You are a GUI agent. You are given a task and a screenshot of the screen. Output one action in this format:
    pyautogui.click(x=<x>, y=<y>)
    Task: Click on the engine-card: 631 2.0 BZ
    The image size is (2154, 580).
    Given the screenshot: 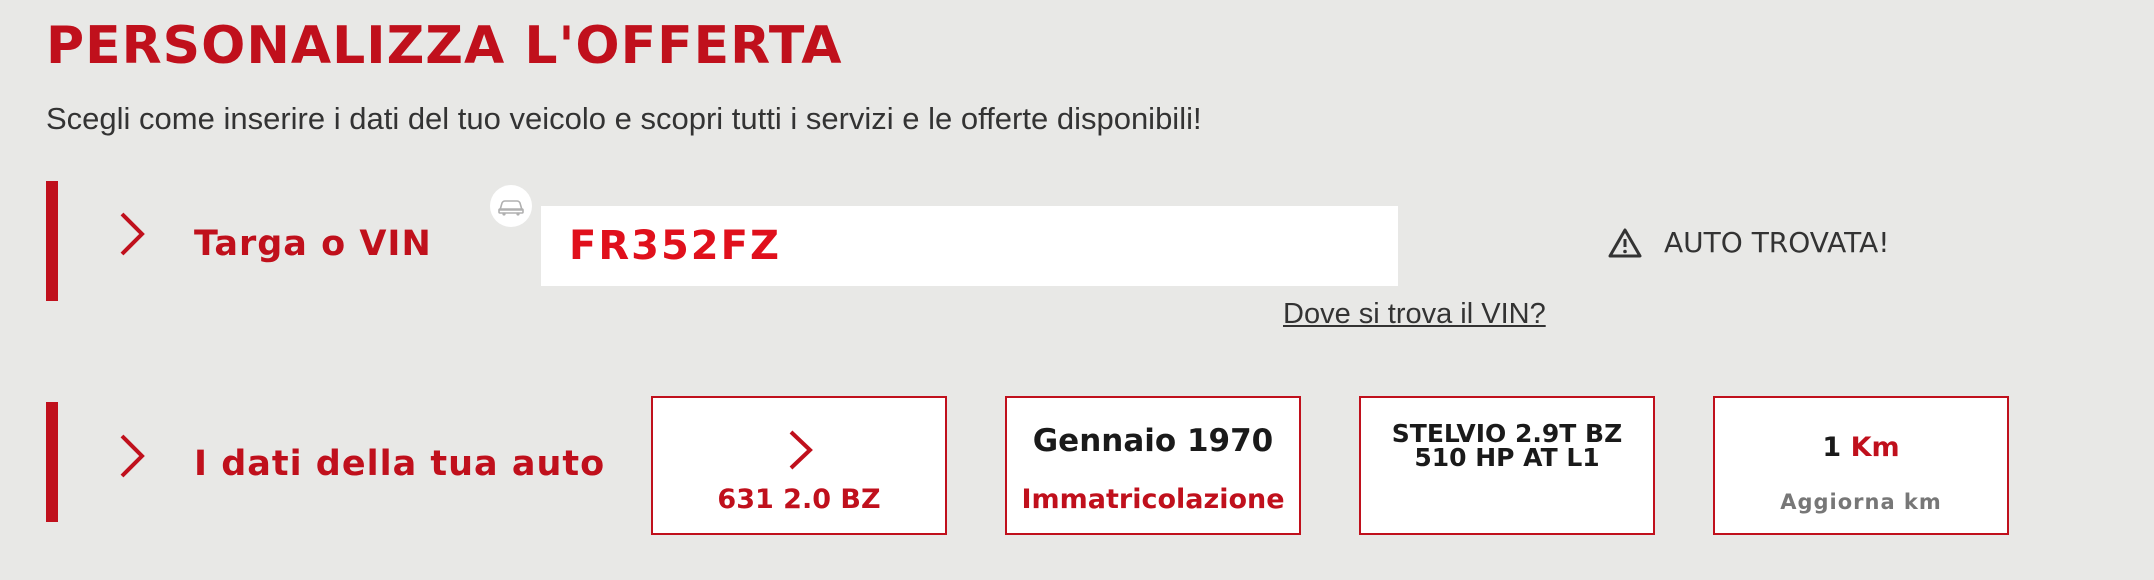 What is the action you would take?
    pyautogui.click(x=799, y=465)
    